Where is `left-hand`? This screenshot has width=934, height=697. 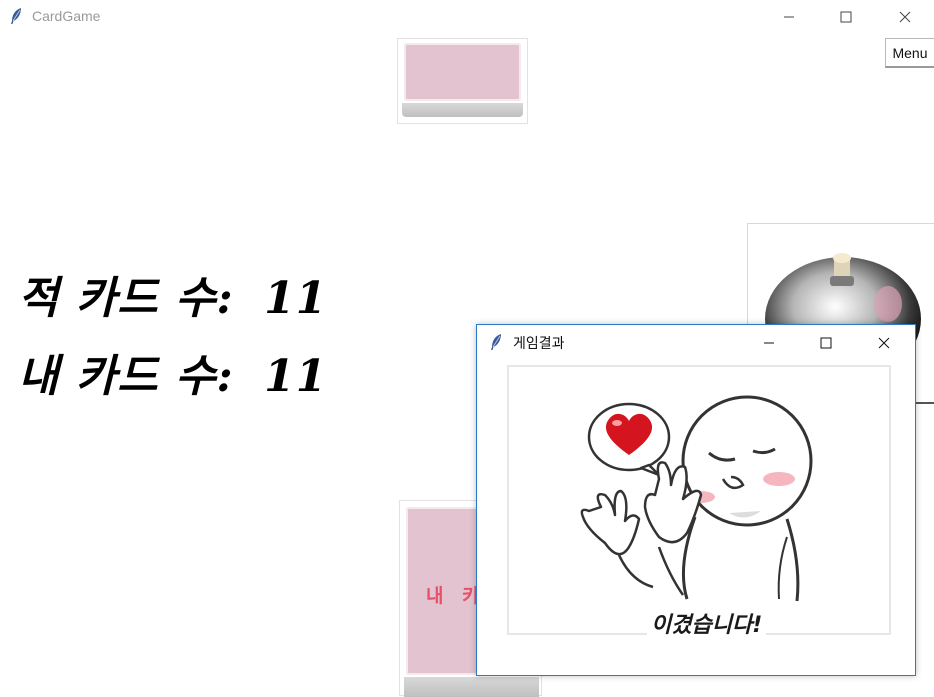 left-hand is located at coordinates (617, 539).